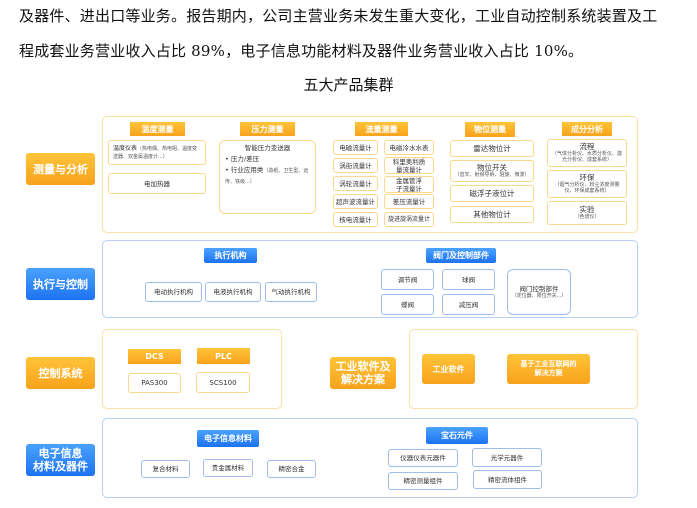 The width and height of the screenshot is (697, 508). I want to click on category-execution: 执行与控制, so click(60, 284).